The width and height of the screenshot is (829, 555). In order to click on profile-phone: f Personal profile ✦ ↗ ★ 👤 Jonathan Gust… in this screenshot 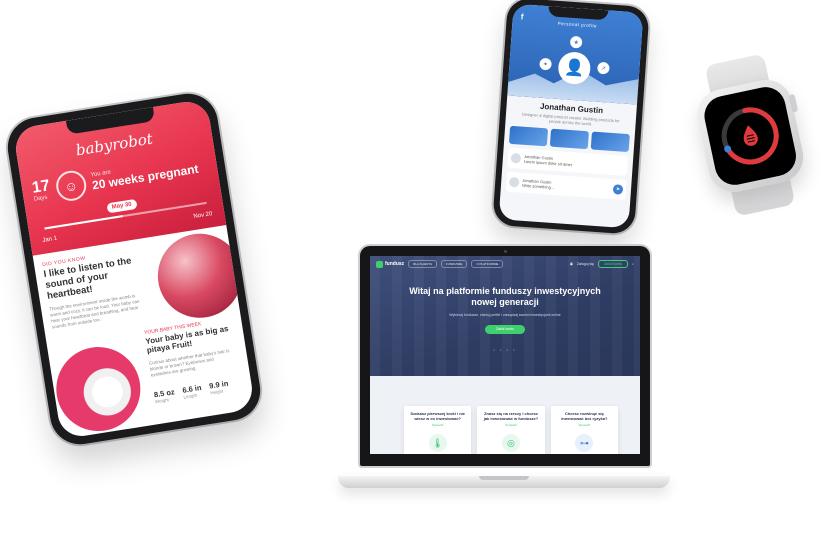, I will do `click(571, 117)`.